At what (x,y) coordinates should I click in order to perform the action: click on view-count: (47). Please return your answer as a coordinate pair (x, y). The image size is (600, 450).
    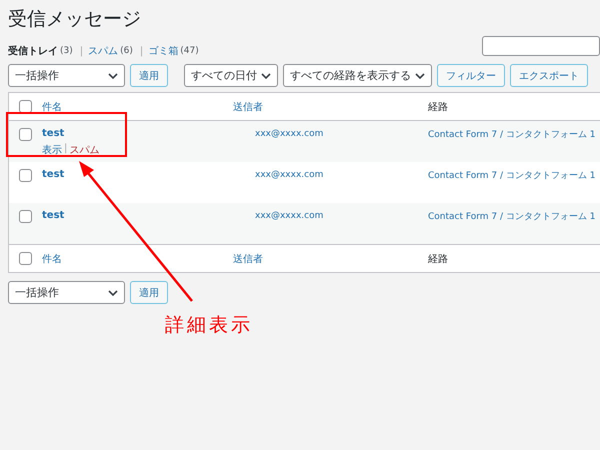
    Looking at the image, I should click on (189, 51).